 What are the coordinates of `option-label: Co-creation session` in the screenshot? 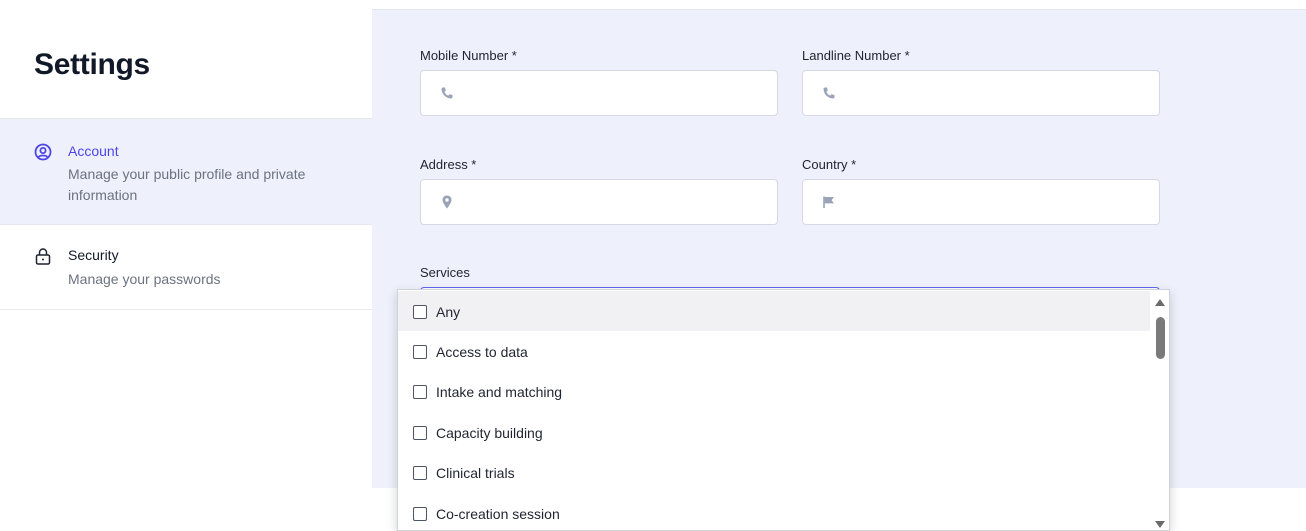 It's located at (498, 514).